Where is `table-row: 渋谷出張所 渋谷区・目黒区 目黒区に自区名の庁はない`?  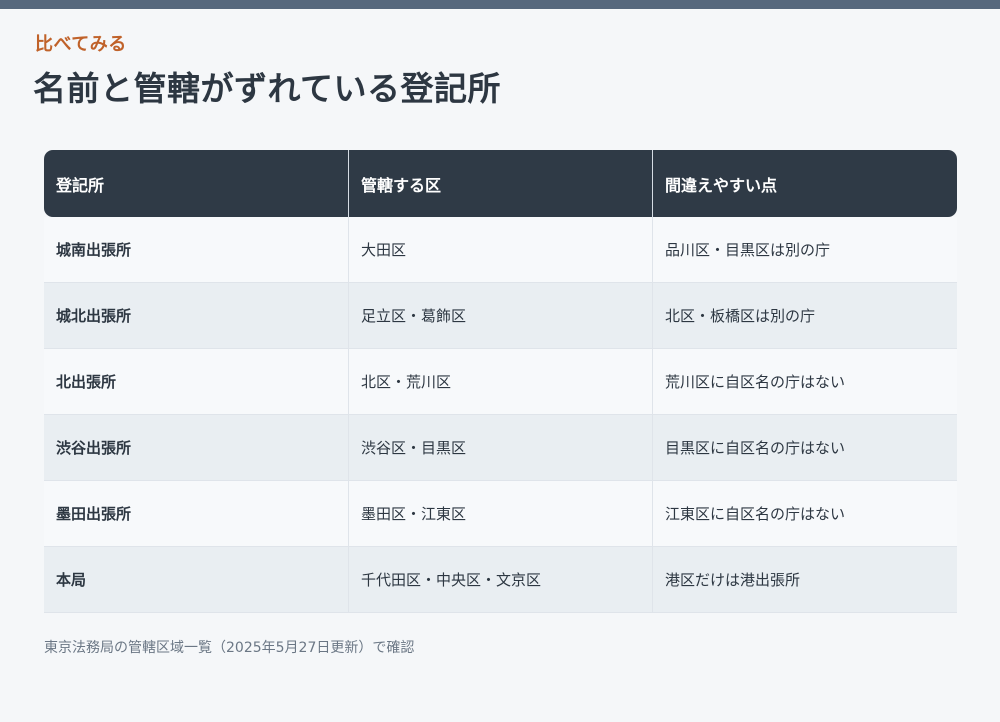
table-row: 渋谷出張所 渋谷区・目黒区 目黒区に自区名の庁はない is located at coordinates (500, 448).